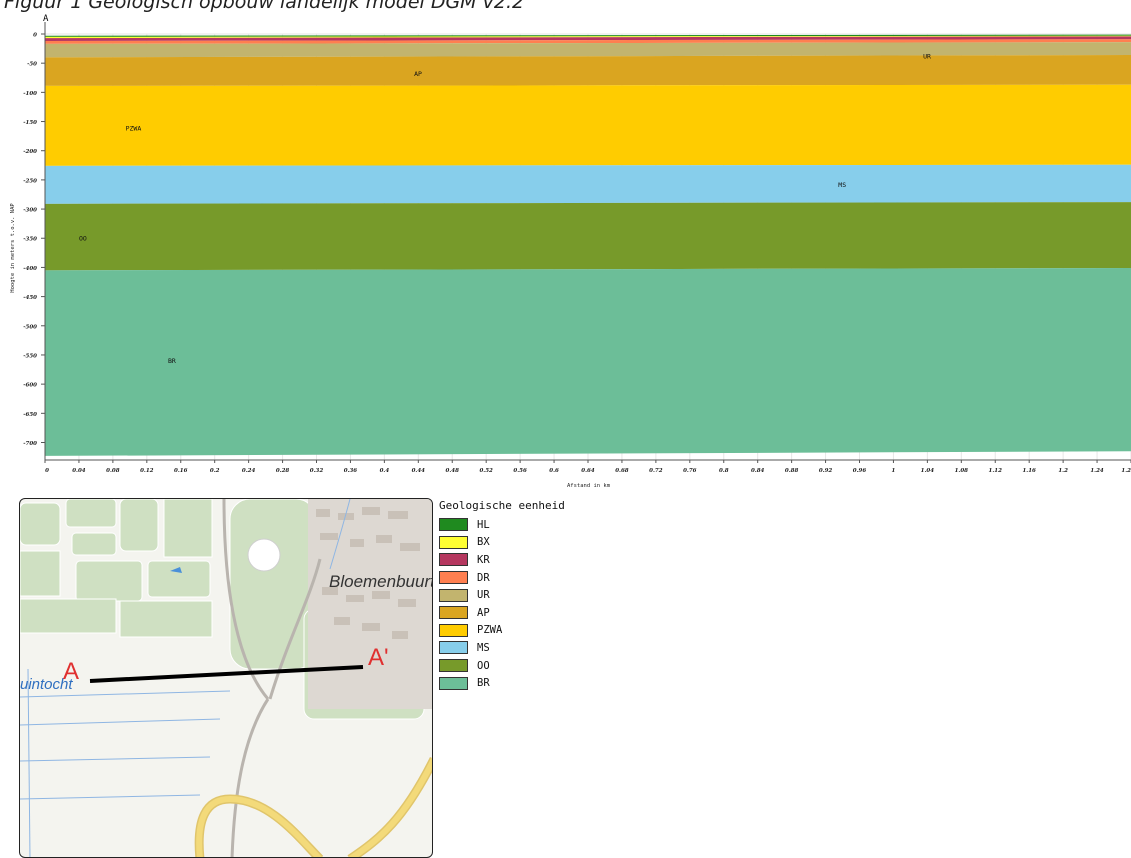 The image size is (1131, 858). What do you see at coordinates (79, 471) in the screenshot?
I see `x-tick-label: 0.04` at bounding box center [79, 471].